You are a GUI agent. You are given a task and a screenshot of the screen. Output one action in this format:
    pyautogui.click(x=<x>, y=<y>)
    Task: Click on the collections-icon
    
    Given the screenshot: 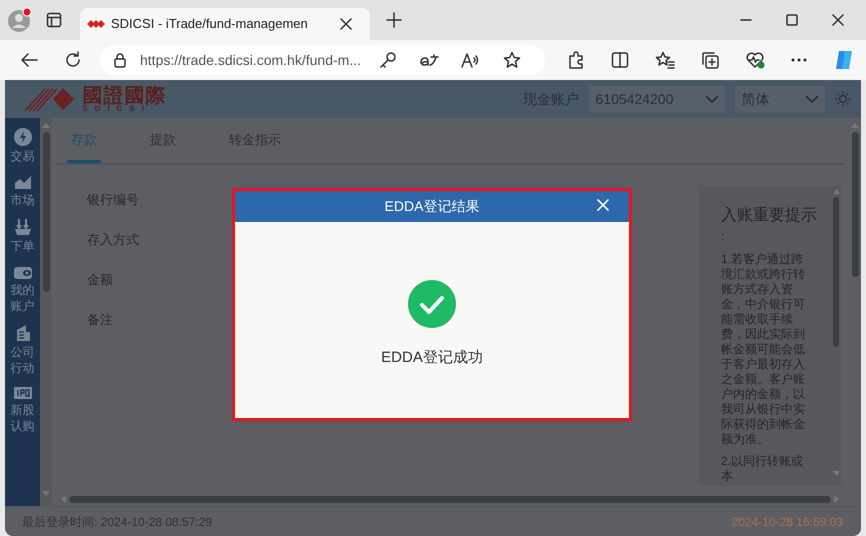 What is the action you would take?
    pyautogui.click(x=710, y=60)
    